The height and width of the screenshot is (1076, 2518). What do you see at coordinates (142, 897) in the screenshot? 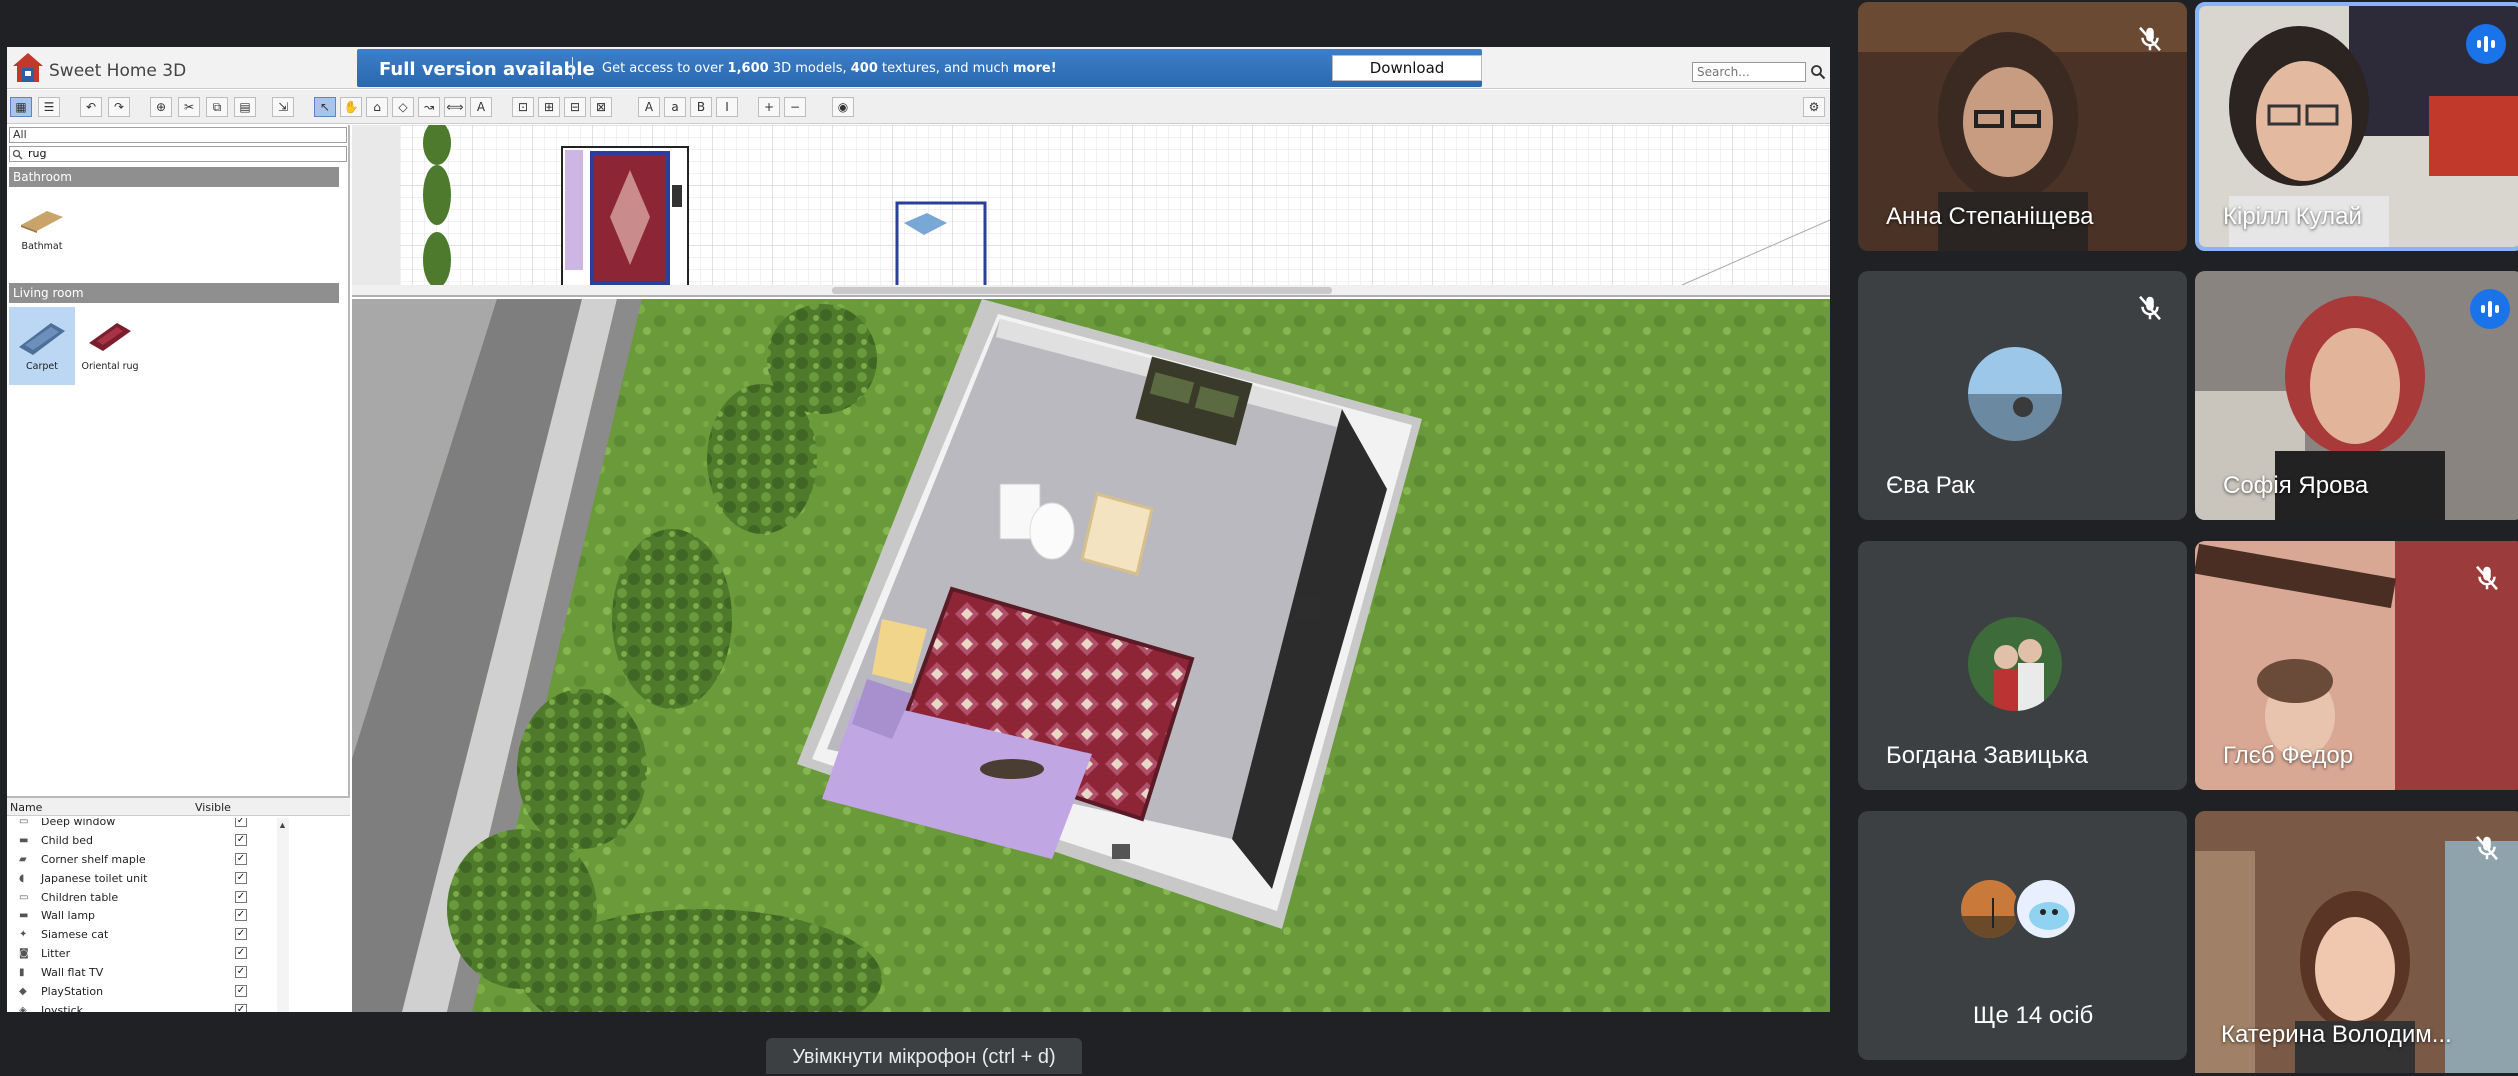
I see `furniture-row: ▭ Children table ✓` at bounding box center [142, 897].